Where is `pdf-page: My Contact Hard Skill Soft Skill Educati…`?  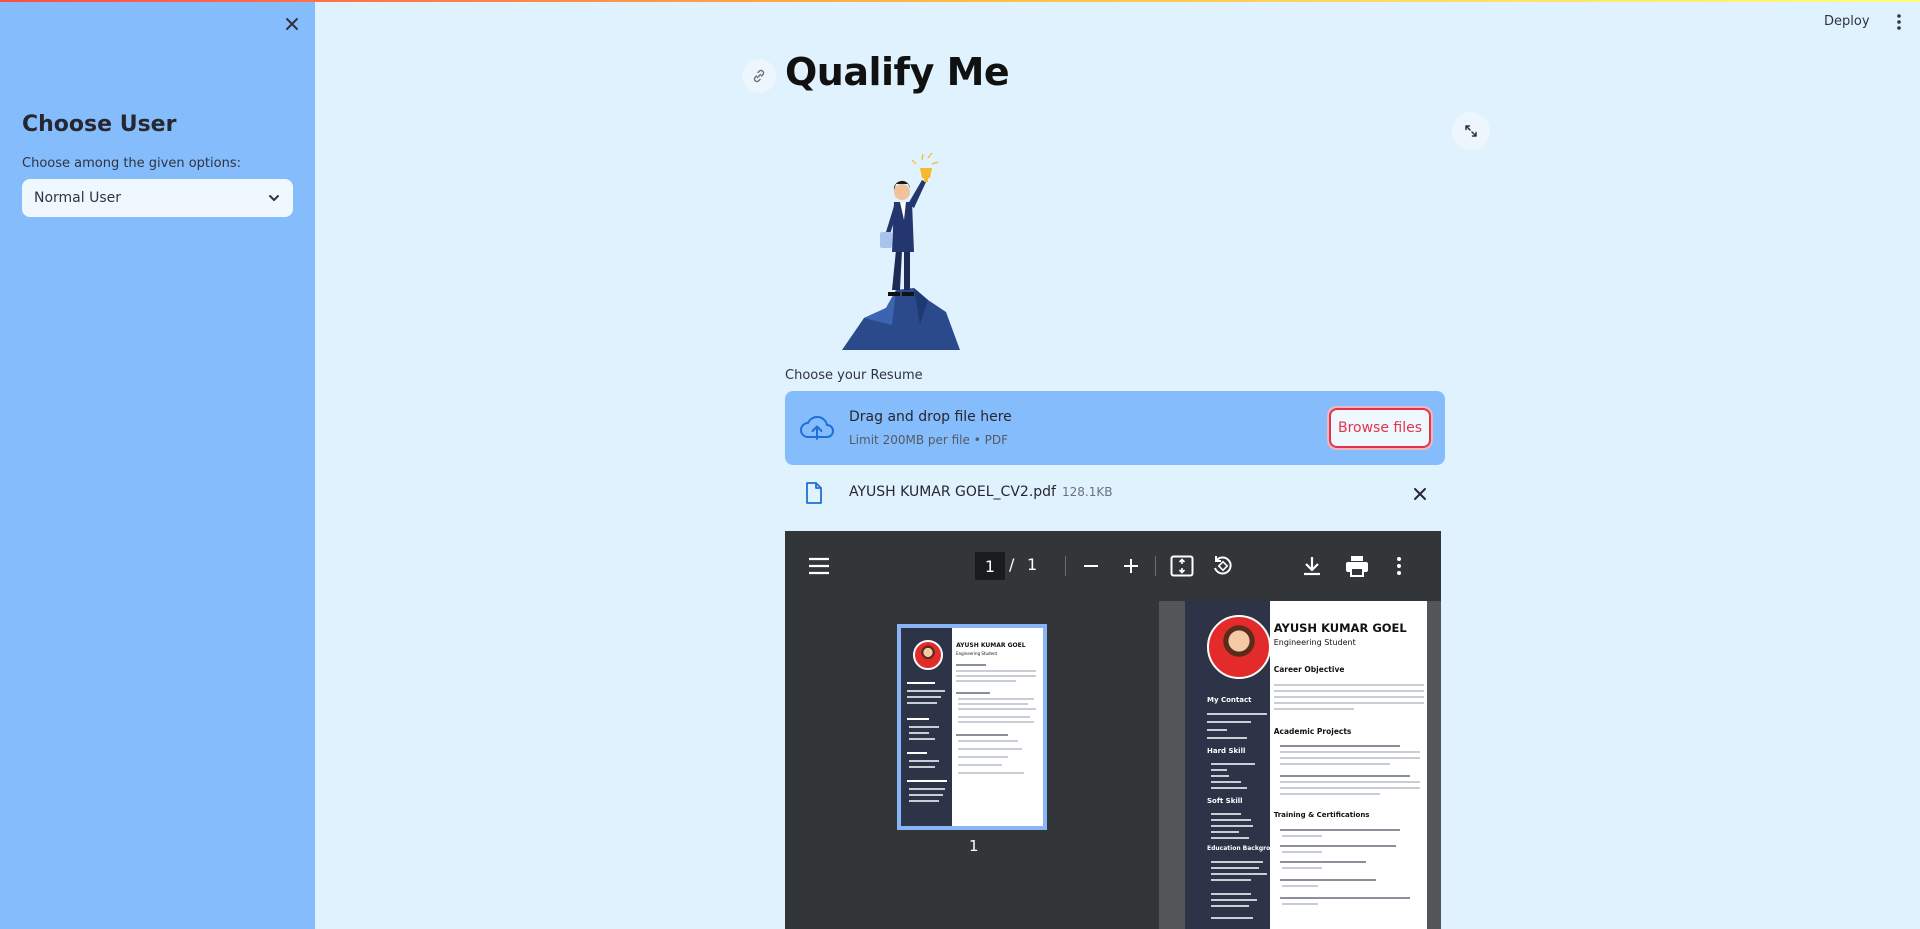
pdf-page: My Contact Hard Skill Soft Skill Educati… is located at coordinates (1306, 765).